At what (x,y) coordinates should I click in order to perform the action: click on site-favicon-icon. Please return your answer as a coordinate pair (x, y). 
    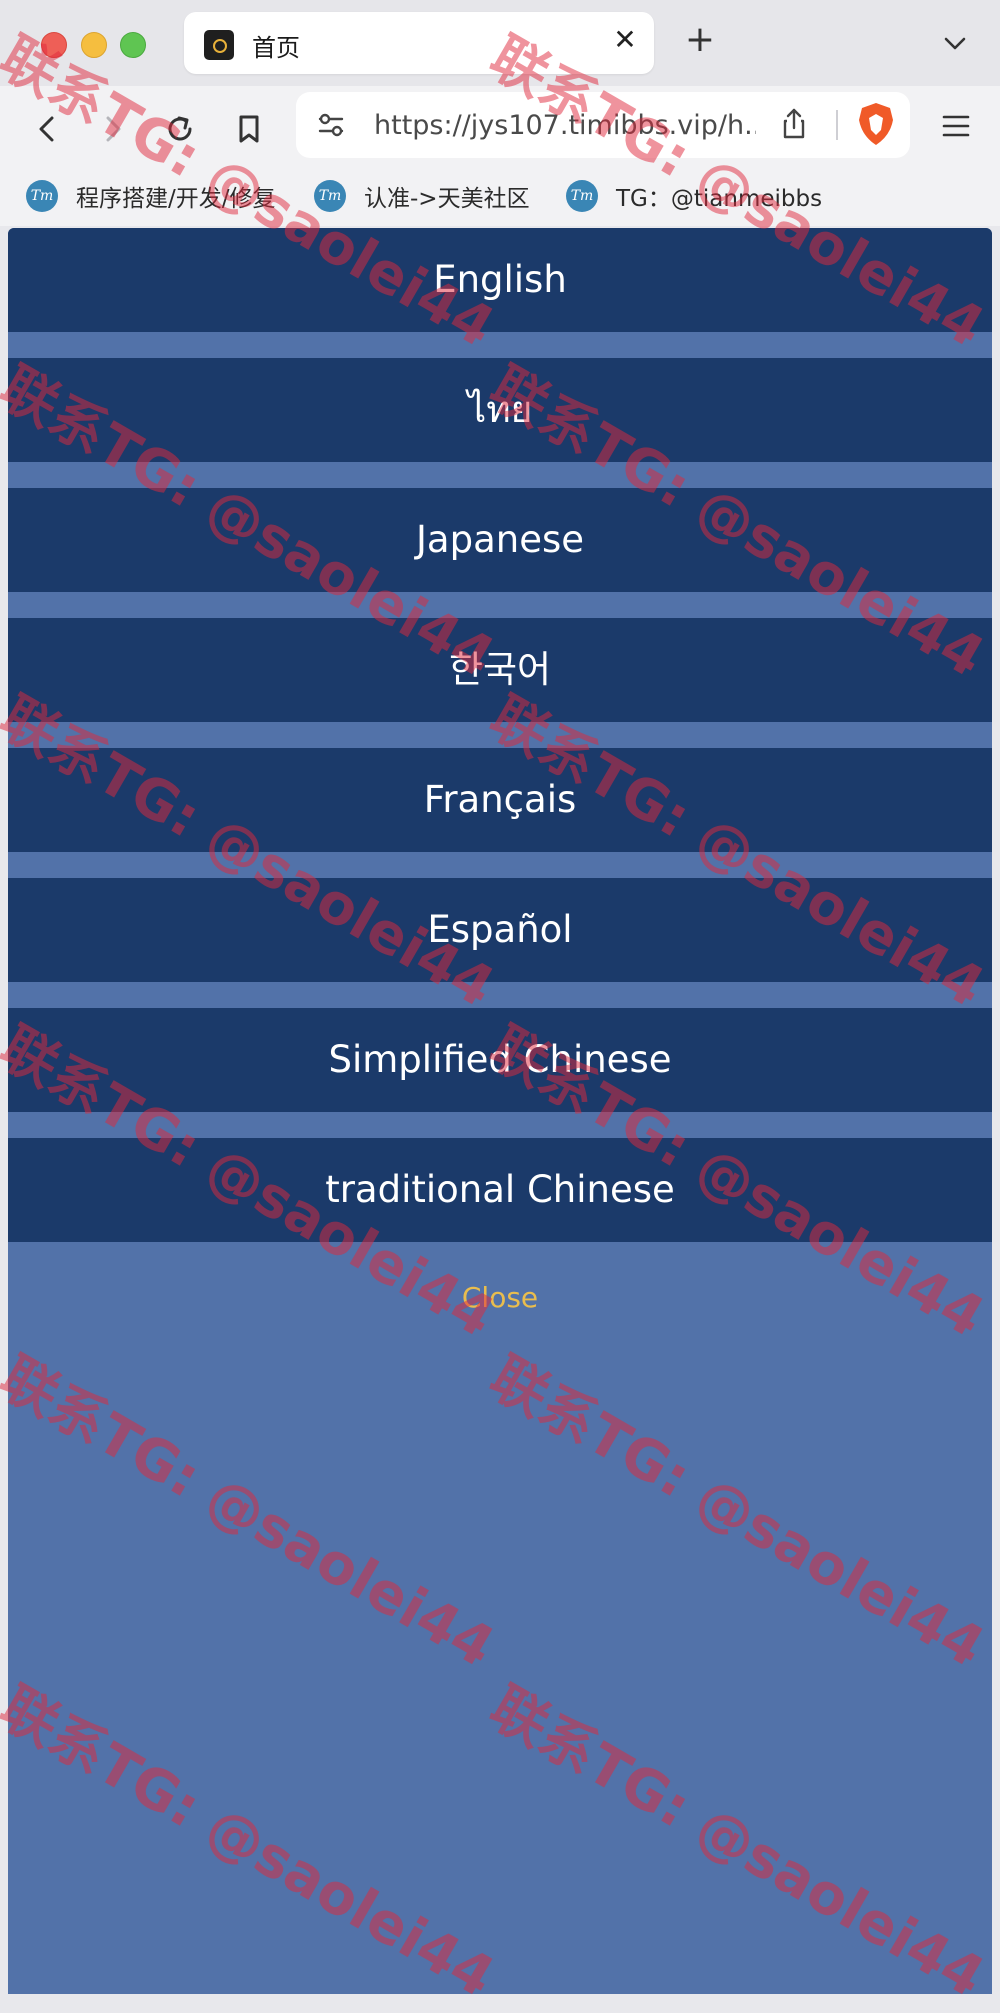
    Looking at the image, I should click on (219, 45).